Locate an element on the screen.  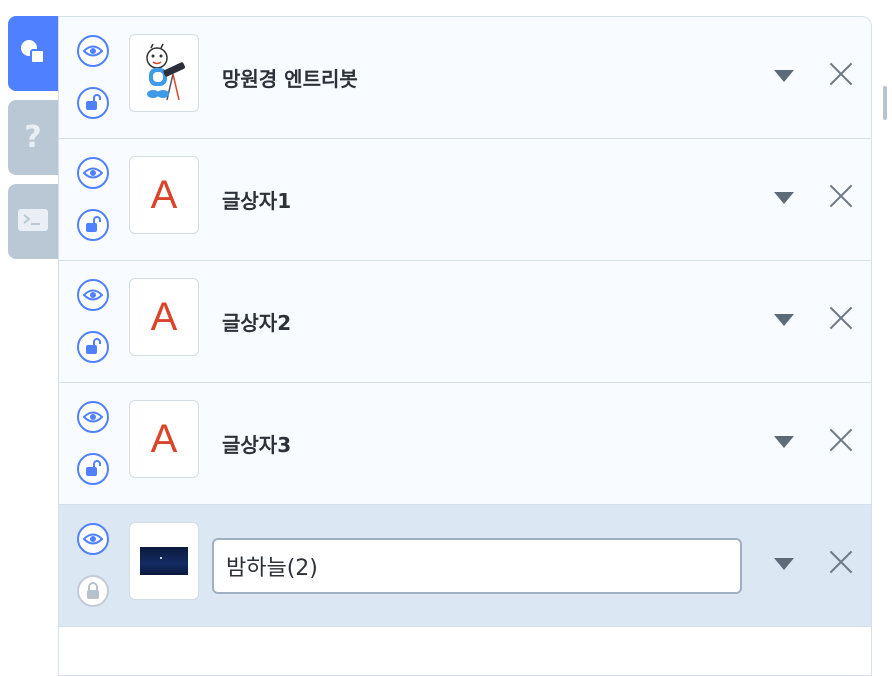
side-tab-strip: ? is located at coordinates (33, 142).